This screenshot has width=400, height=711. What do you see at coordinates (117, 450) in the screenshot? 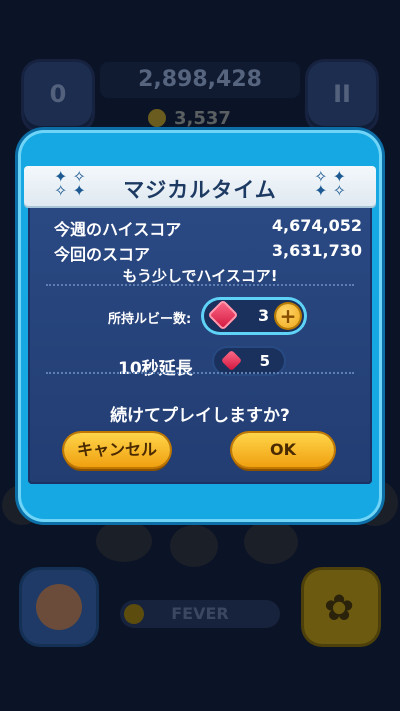
I see `cancel-button: キャンセル` at bounding box center [117, 450].